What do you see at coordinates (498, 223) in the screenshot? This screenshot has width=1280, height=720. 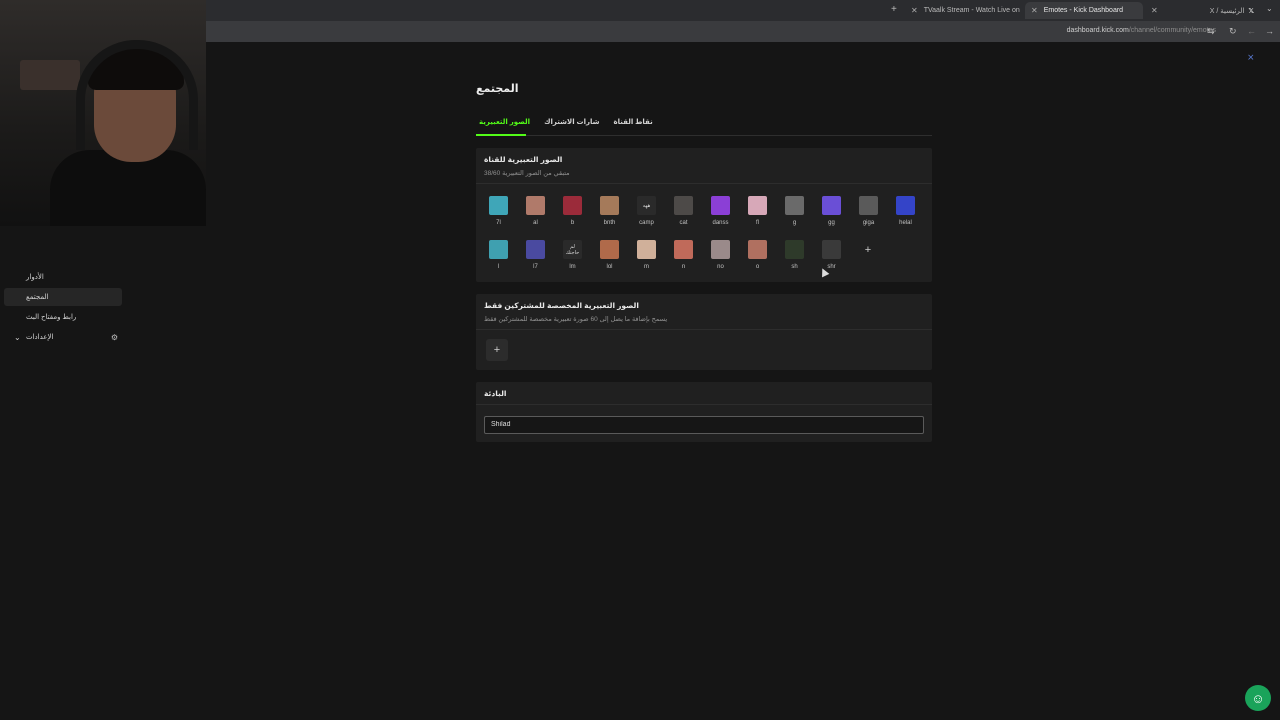 I see `emote-label: 7l` at bounding box center [498, 223].